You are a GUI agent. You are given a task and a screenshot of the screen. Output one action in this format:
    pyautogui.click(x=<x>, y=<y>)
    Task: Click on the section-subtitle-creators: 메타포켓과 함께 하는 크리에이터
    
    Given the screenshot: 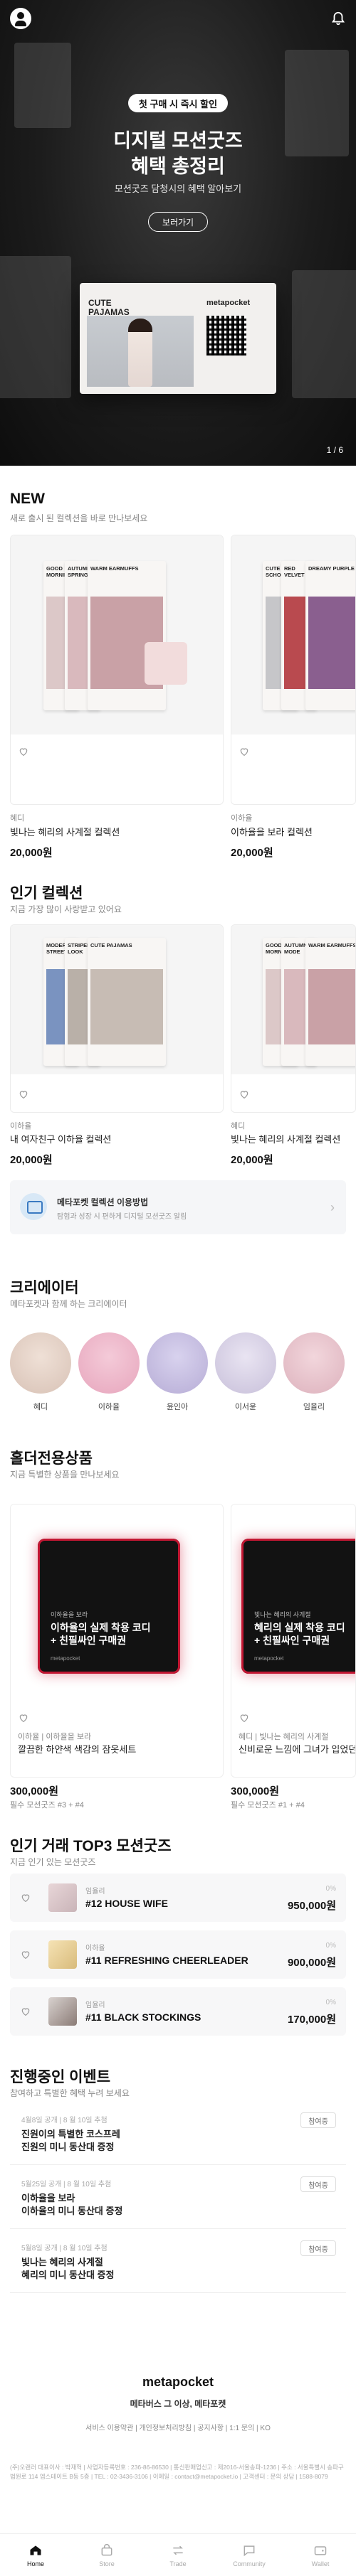 What is the action you would take?
    pyautogui.click(x=68, y=1304)
    